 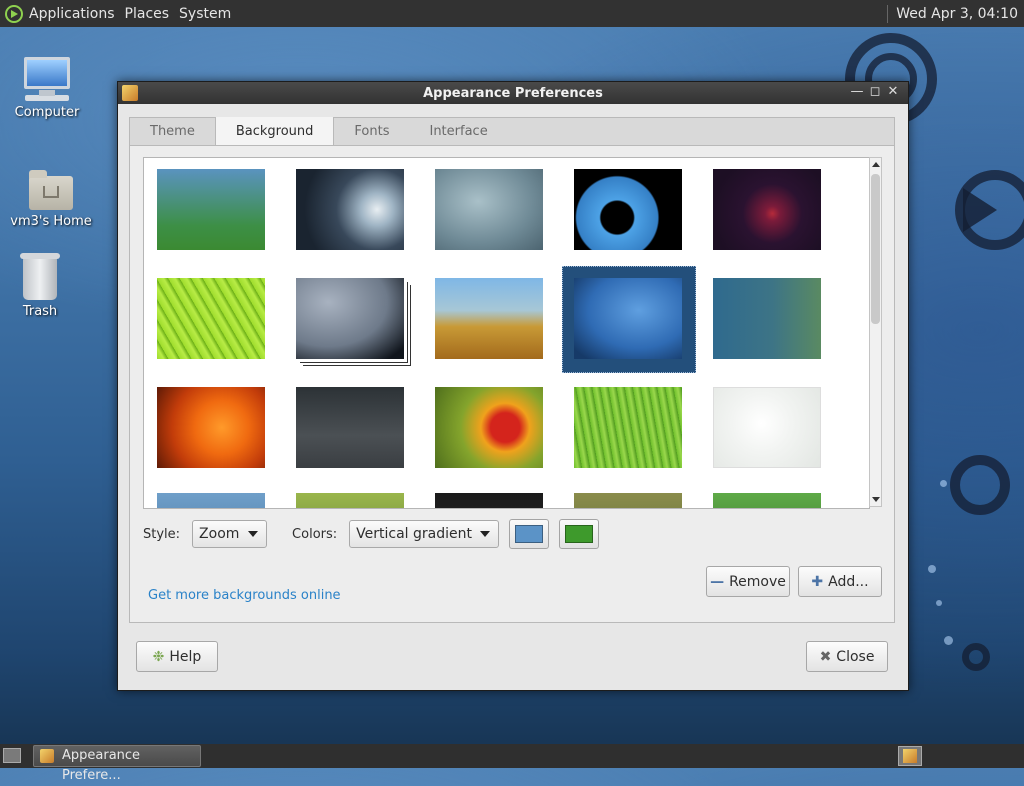 What do you see at coordinates (893, 92) in the screenshot?
I see `window-close-button: ✕` at bounding box center [893, 92].